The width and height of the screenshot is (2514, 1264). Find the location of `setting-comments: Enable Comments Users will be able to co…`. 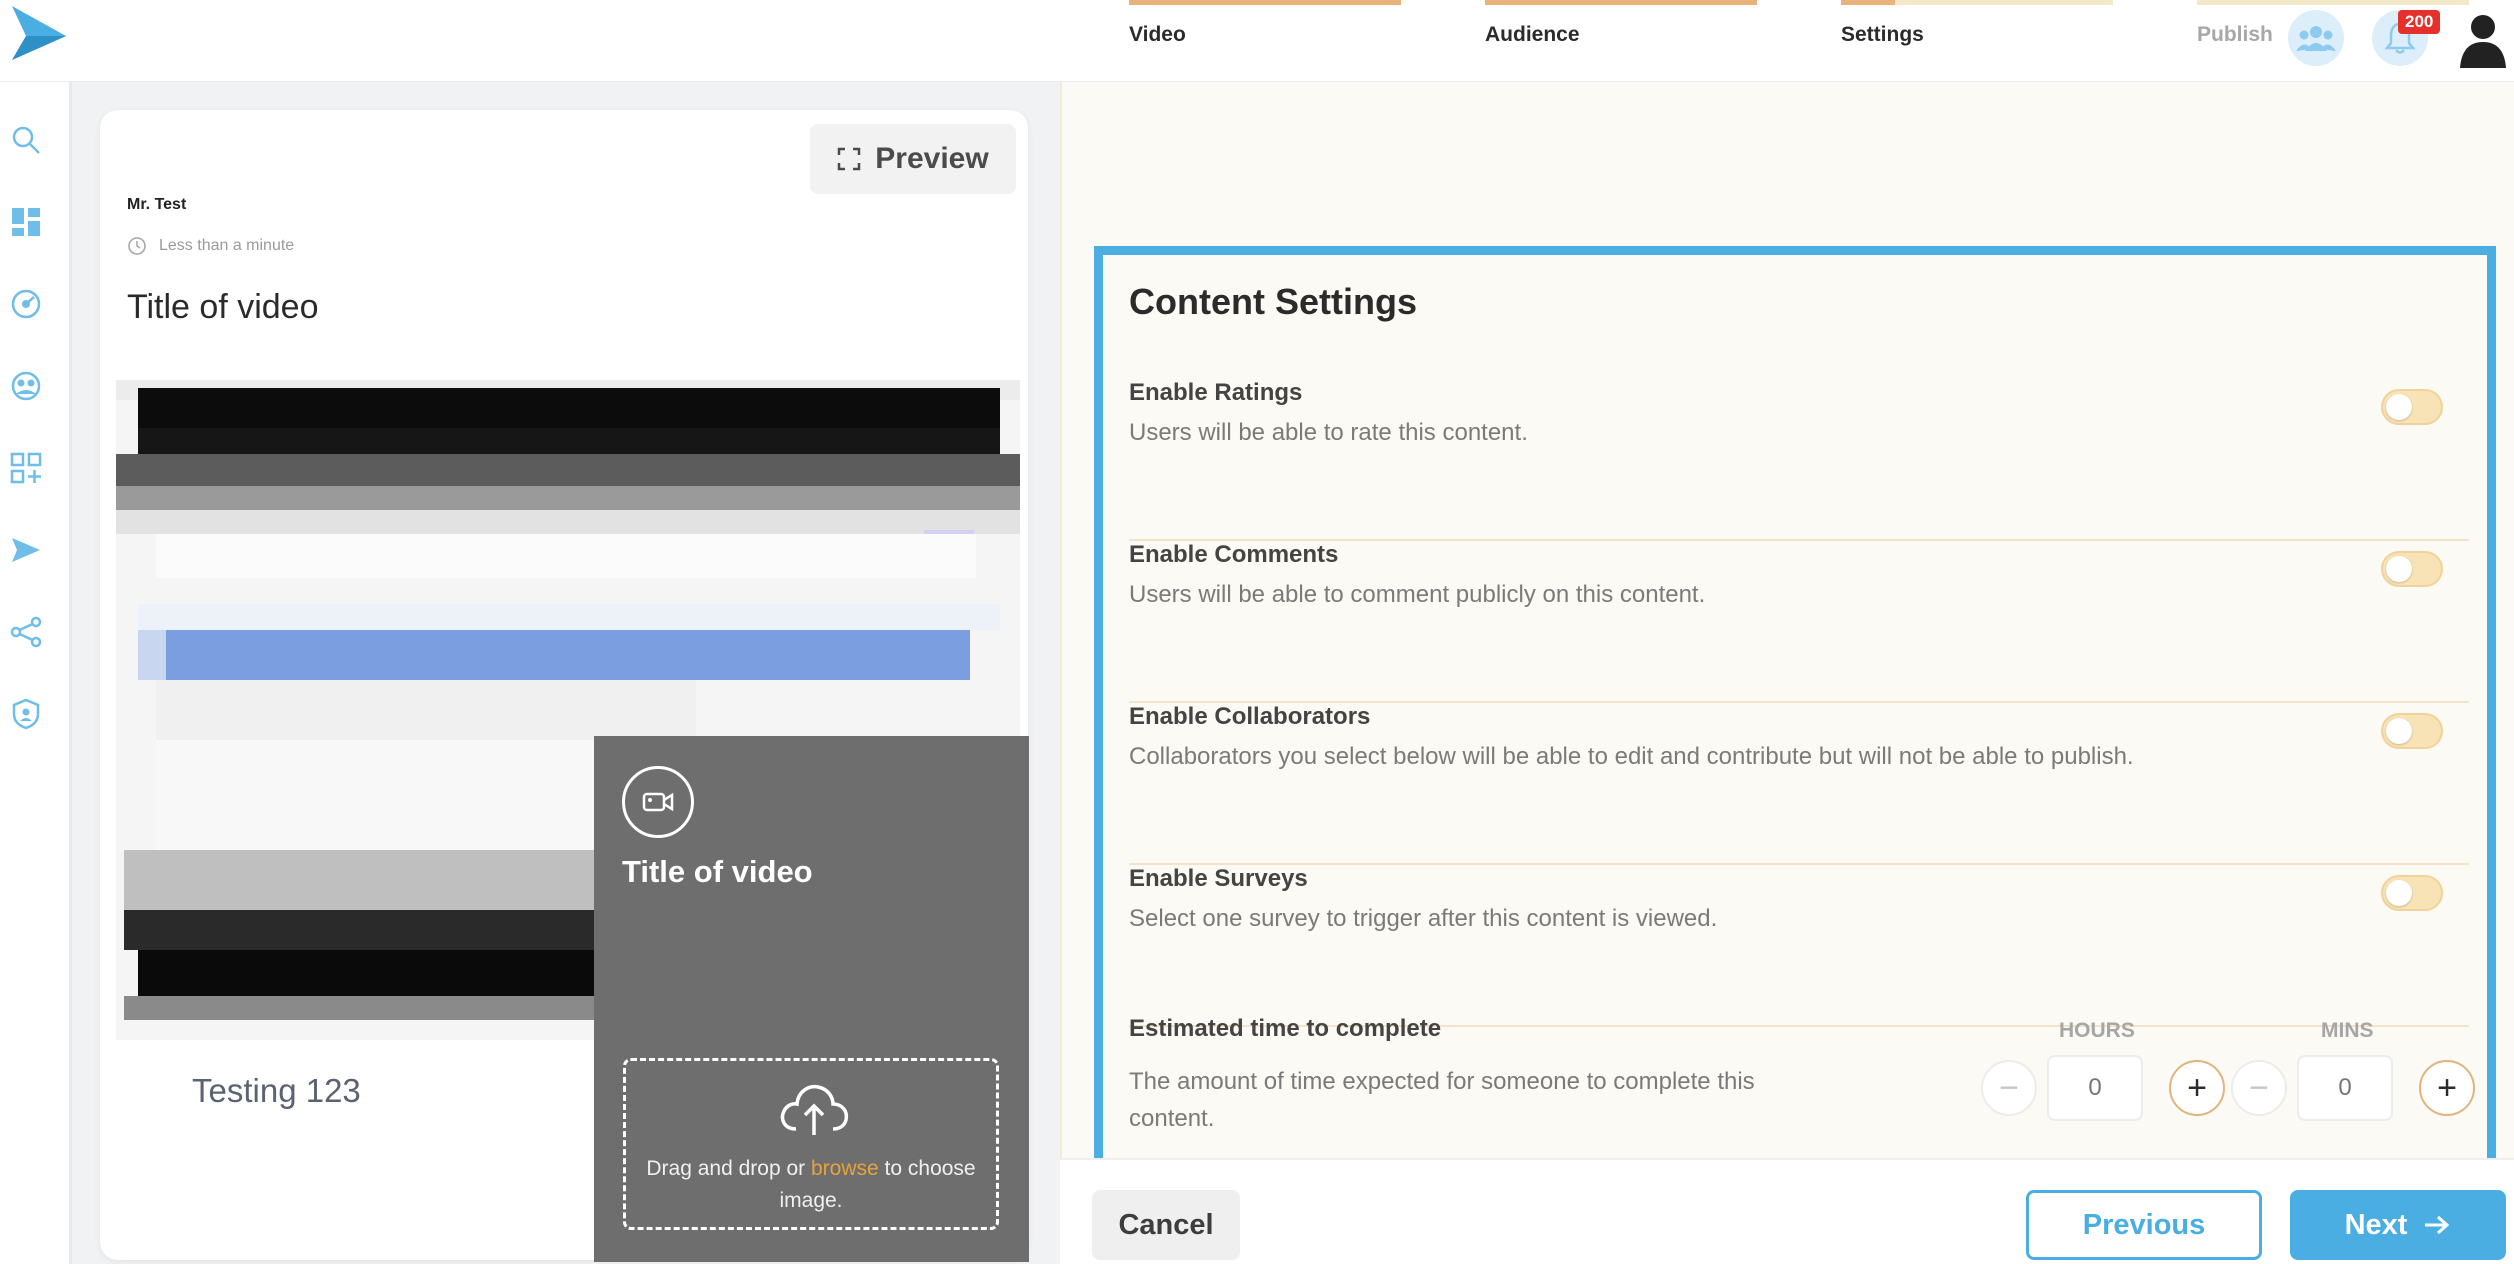

setting-comments: Enable Comments Users will be able to co… is located at coordinates (1799, 622).